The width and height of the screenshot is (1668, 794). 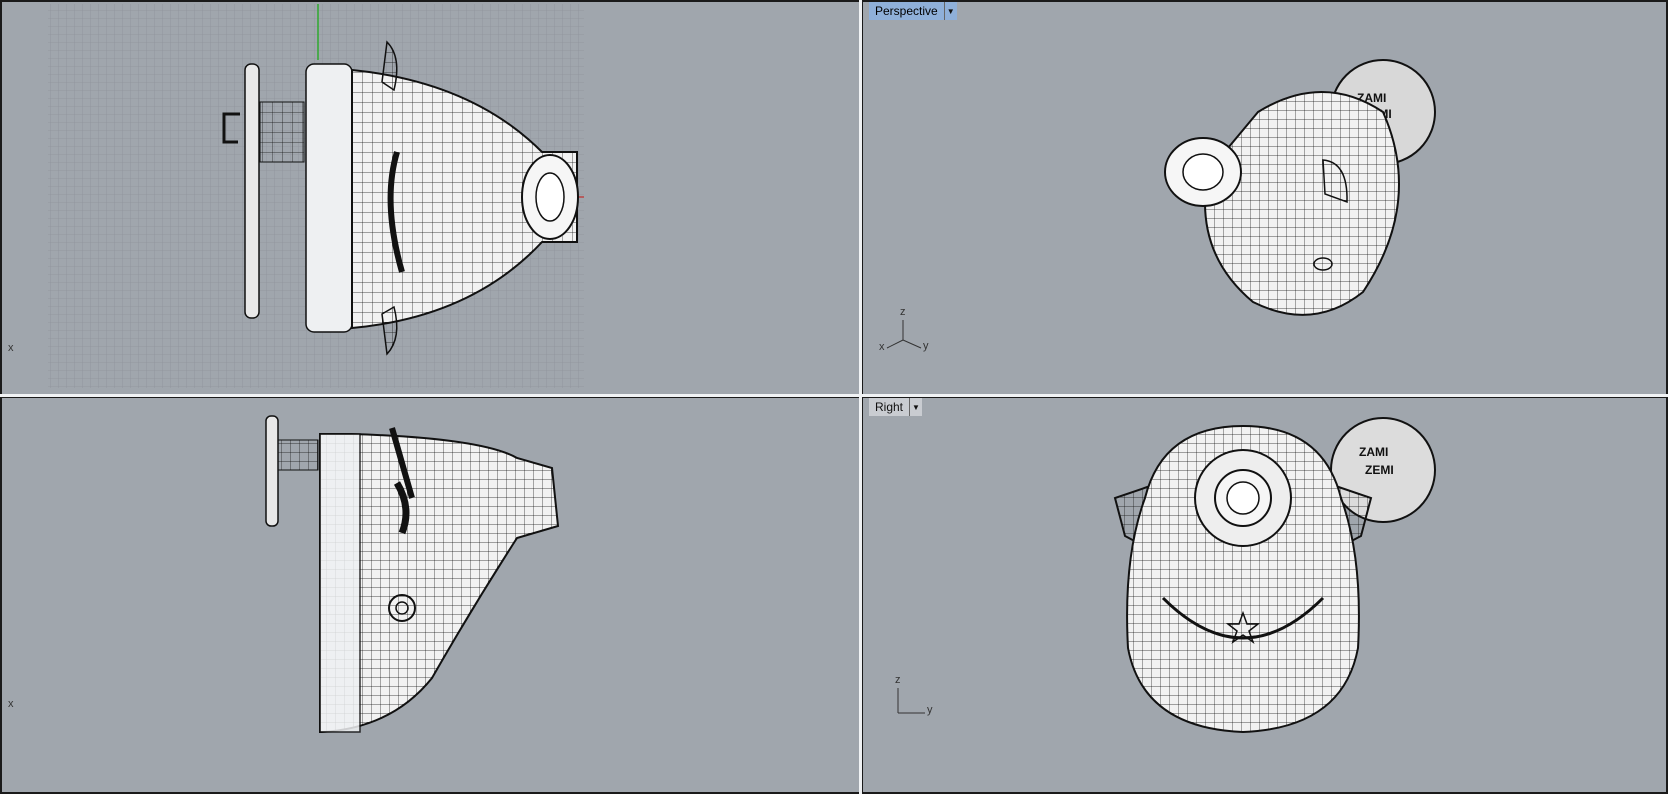 I want to click on viewport-splitter-vertical, so click(x=860, y=397).